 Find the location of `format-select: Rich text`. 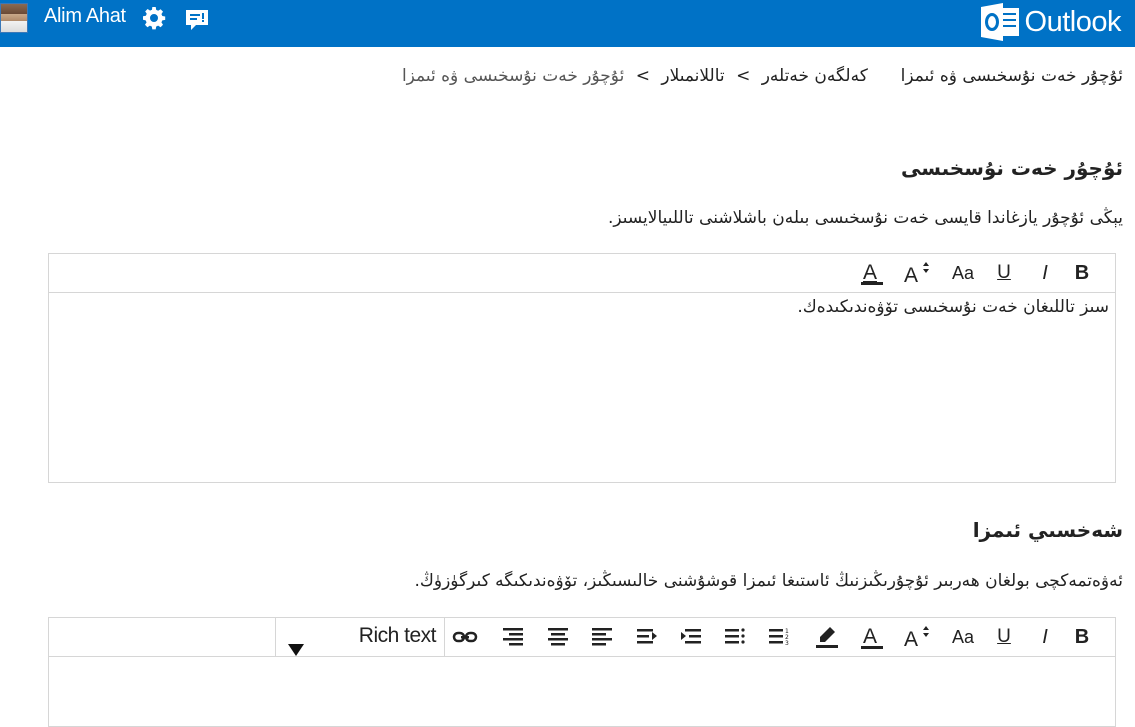

format-select: Rich text is located at coordinates (360, 637).